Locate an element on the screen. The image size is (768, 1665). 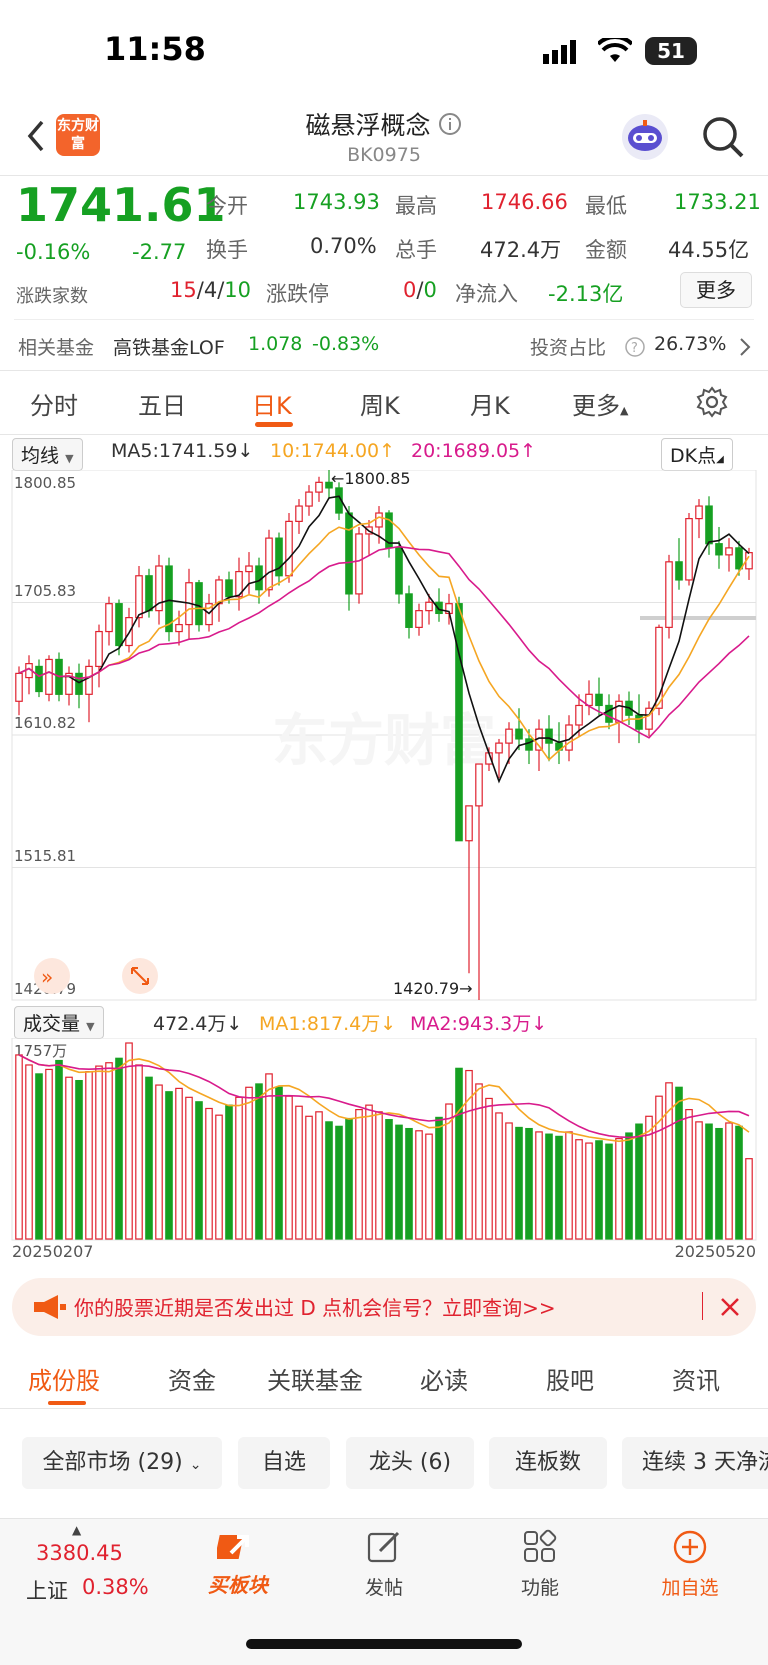
chart-tabs: 分时 五日 日K 周K 月K 更多▲ is located at coordinates (384, 403).